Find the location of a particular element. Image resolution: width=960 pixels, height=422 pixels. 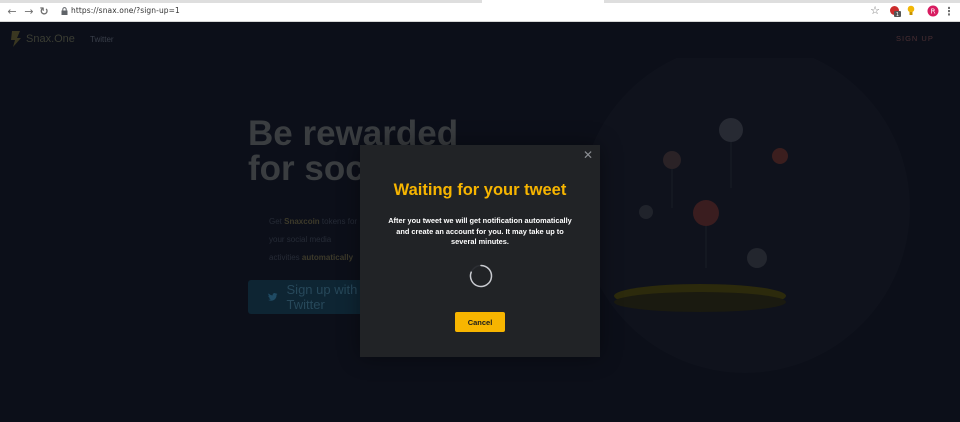

back-icon: ← is located at coordinates (12, 12).